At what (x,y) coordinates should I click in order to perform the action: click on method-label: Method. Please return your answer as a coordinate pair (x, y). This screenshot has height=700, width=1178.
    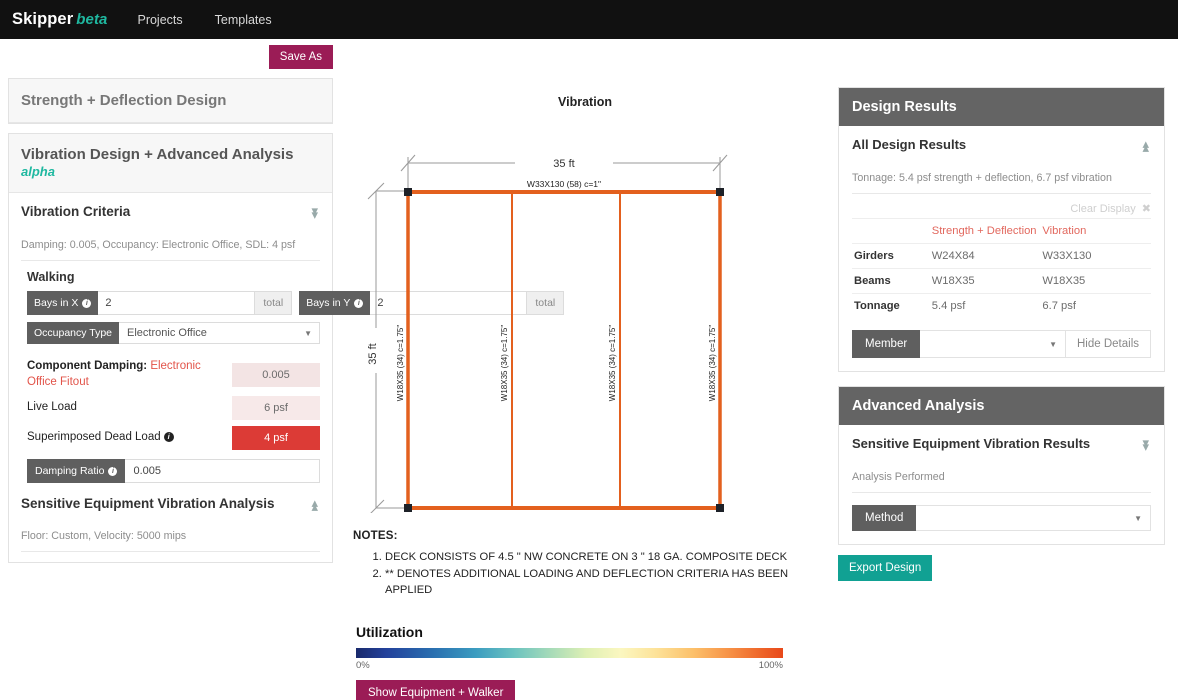
    Looking at the image, I should click on (884, 518).